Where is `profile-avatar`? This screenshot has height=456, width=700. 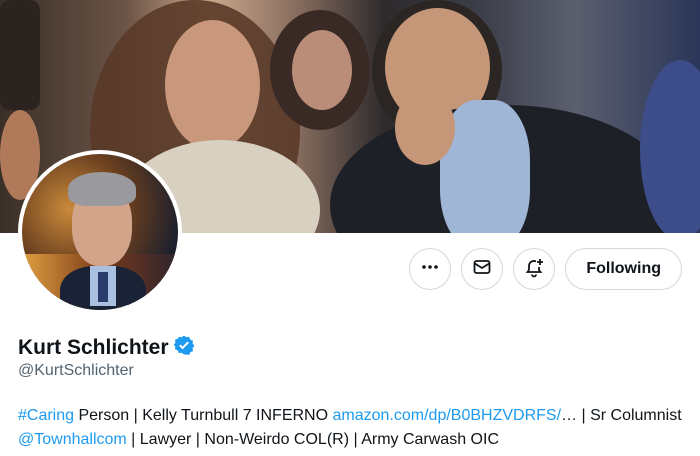 profile-avatar is located at coordinates (100, 232).